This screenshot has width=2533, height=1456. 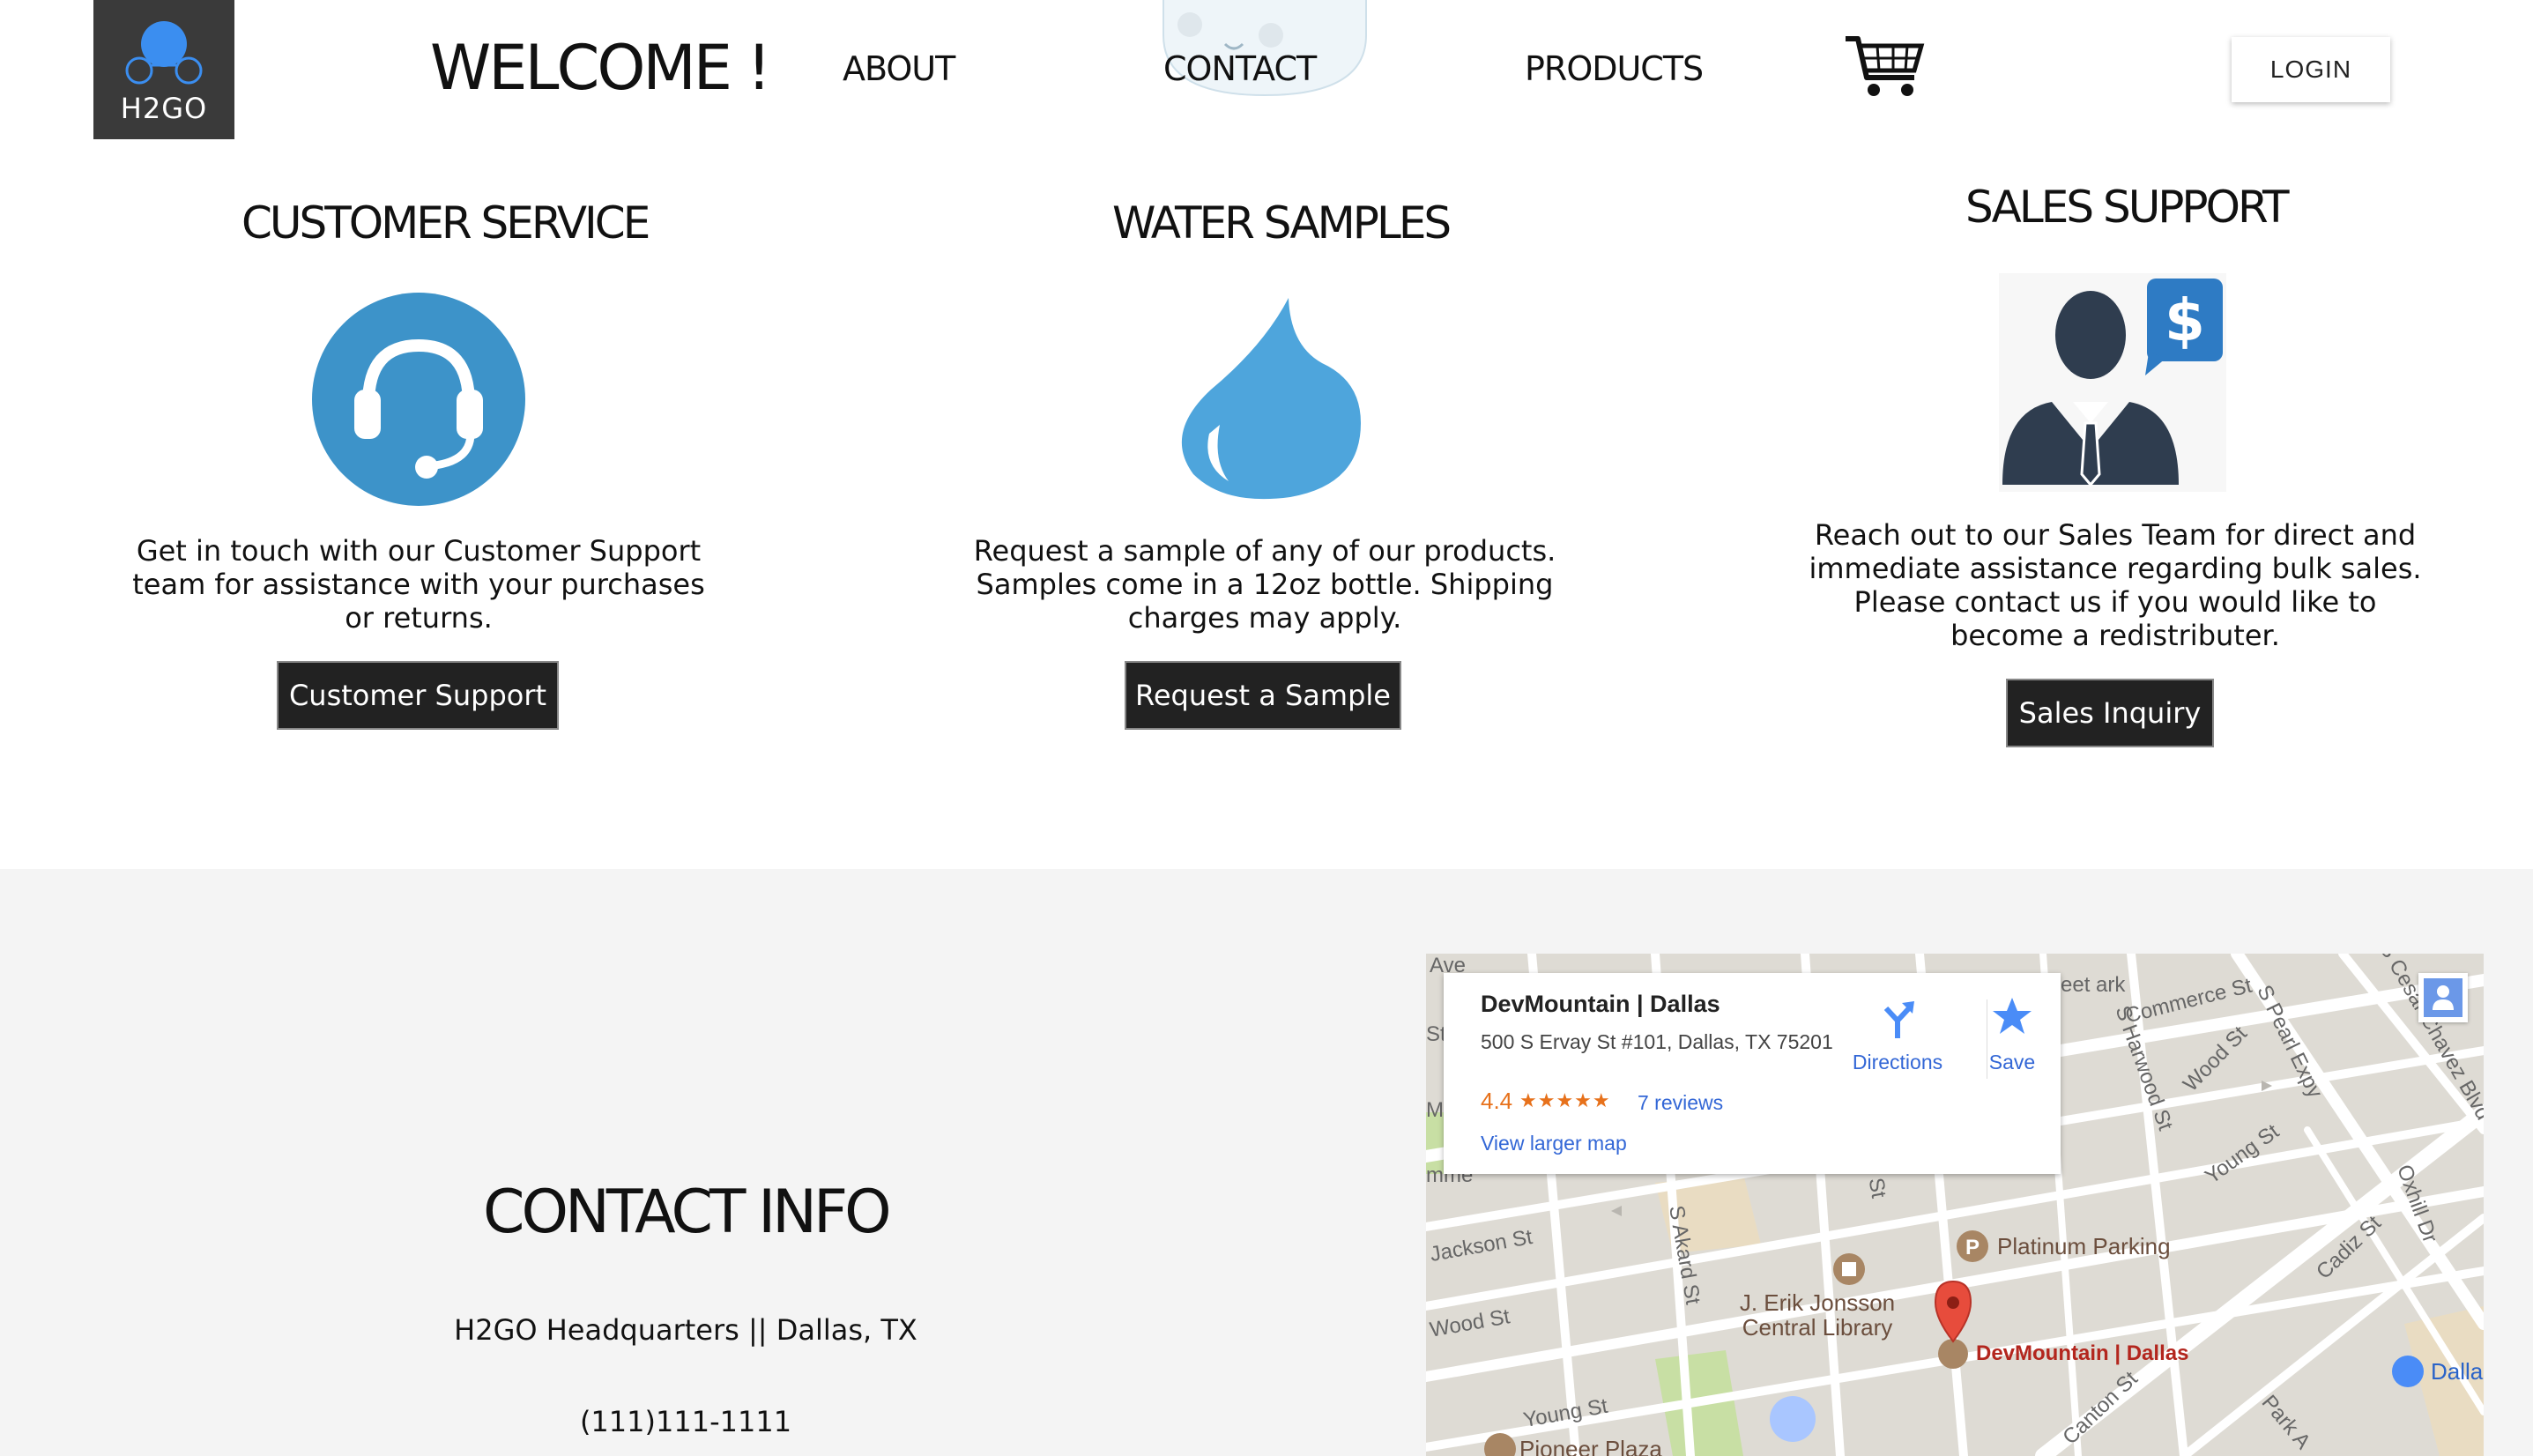 I want to click on street-label: St, so click(x=1877, y=1188).